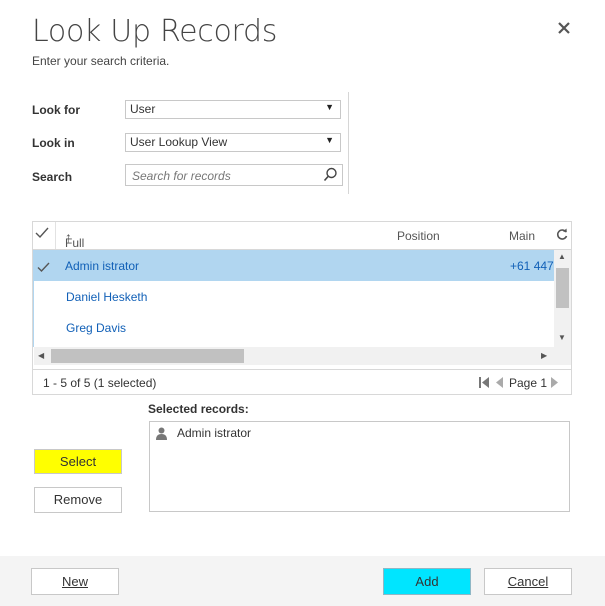  Describe the element at coordinates (100, 383) in the screenshot. I see `record-count: 1 - 5 of 5 (1 selected)` at that location.